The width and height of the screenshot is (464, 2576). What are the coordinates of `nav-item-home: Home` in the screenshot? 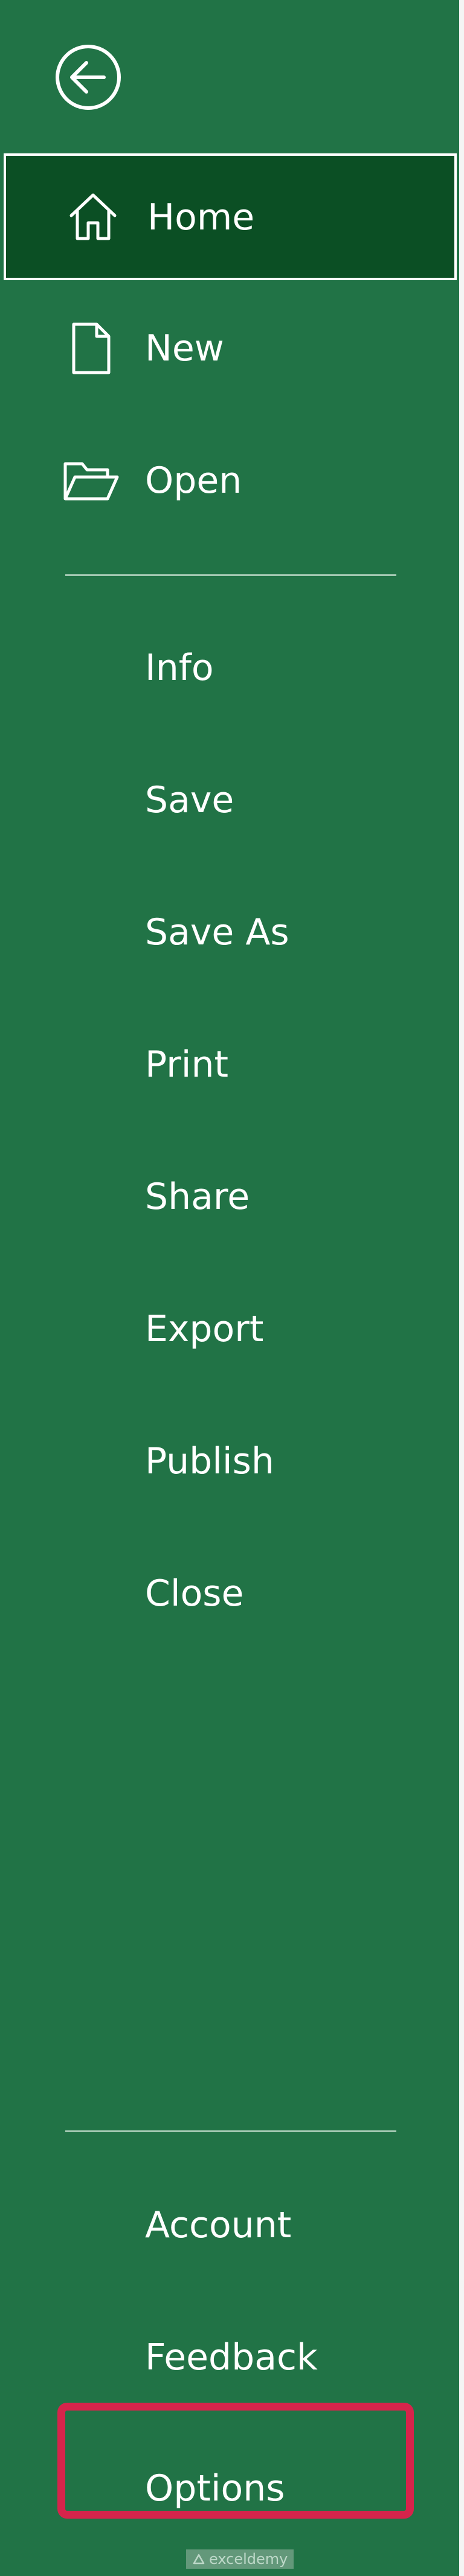 It's located at (230, 216).